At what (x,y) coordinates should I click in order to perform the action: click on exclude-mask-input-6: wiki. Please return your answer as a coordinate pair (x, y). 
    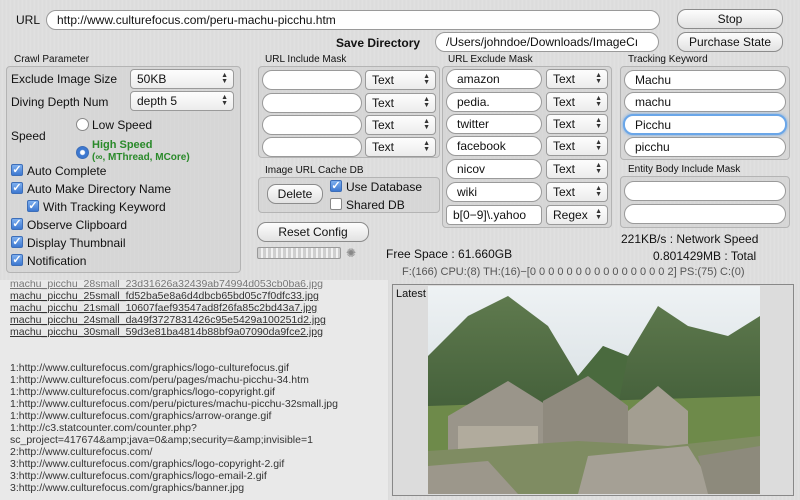
    Looking at the image, I should click on (494, 192).